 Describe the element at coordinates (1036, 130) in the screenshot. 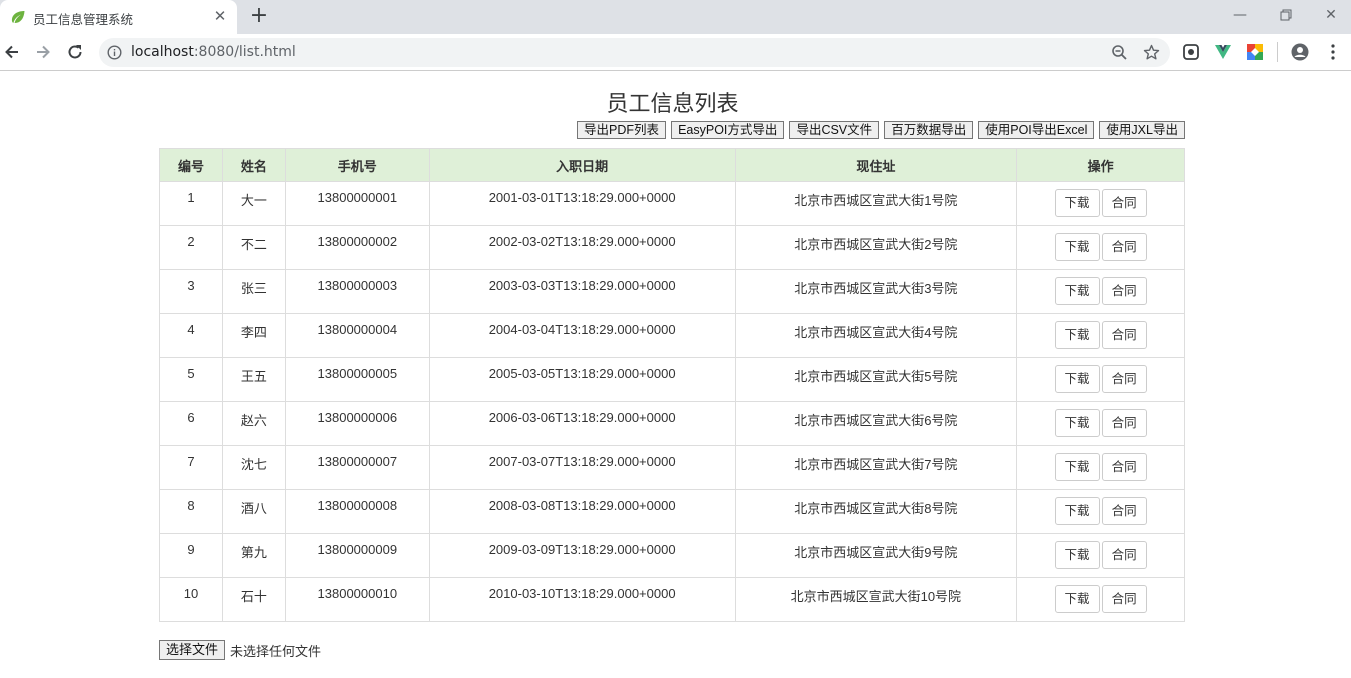

I see `export-poi-excel-button: 使用POI导出Excel` at that location.